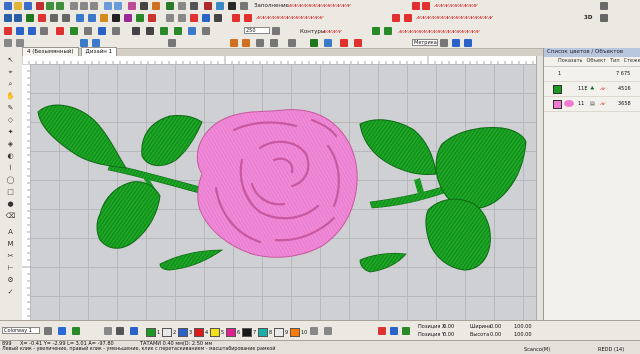 This screenshot has height=354, width=640. Describe the element at coordinates (206, 18) in the screenshot. I see `properties-icon` at that location.